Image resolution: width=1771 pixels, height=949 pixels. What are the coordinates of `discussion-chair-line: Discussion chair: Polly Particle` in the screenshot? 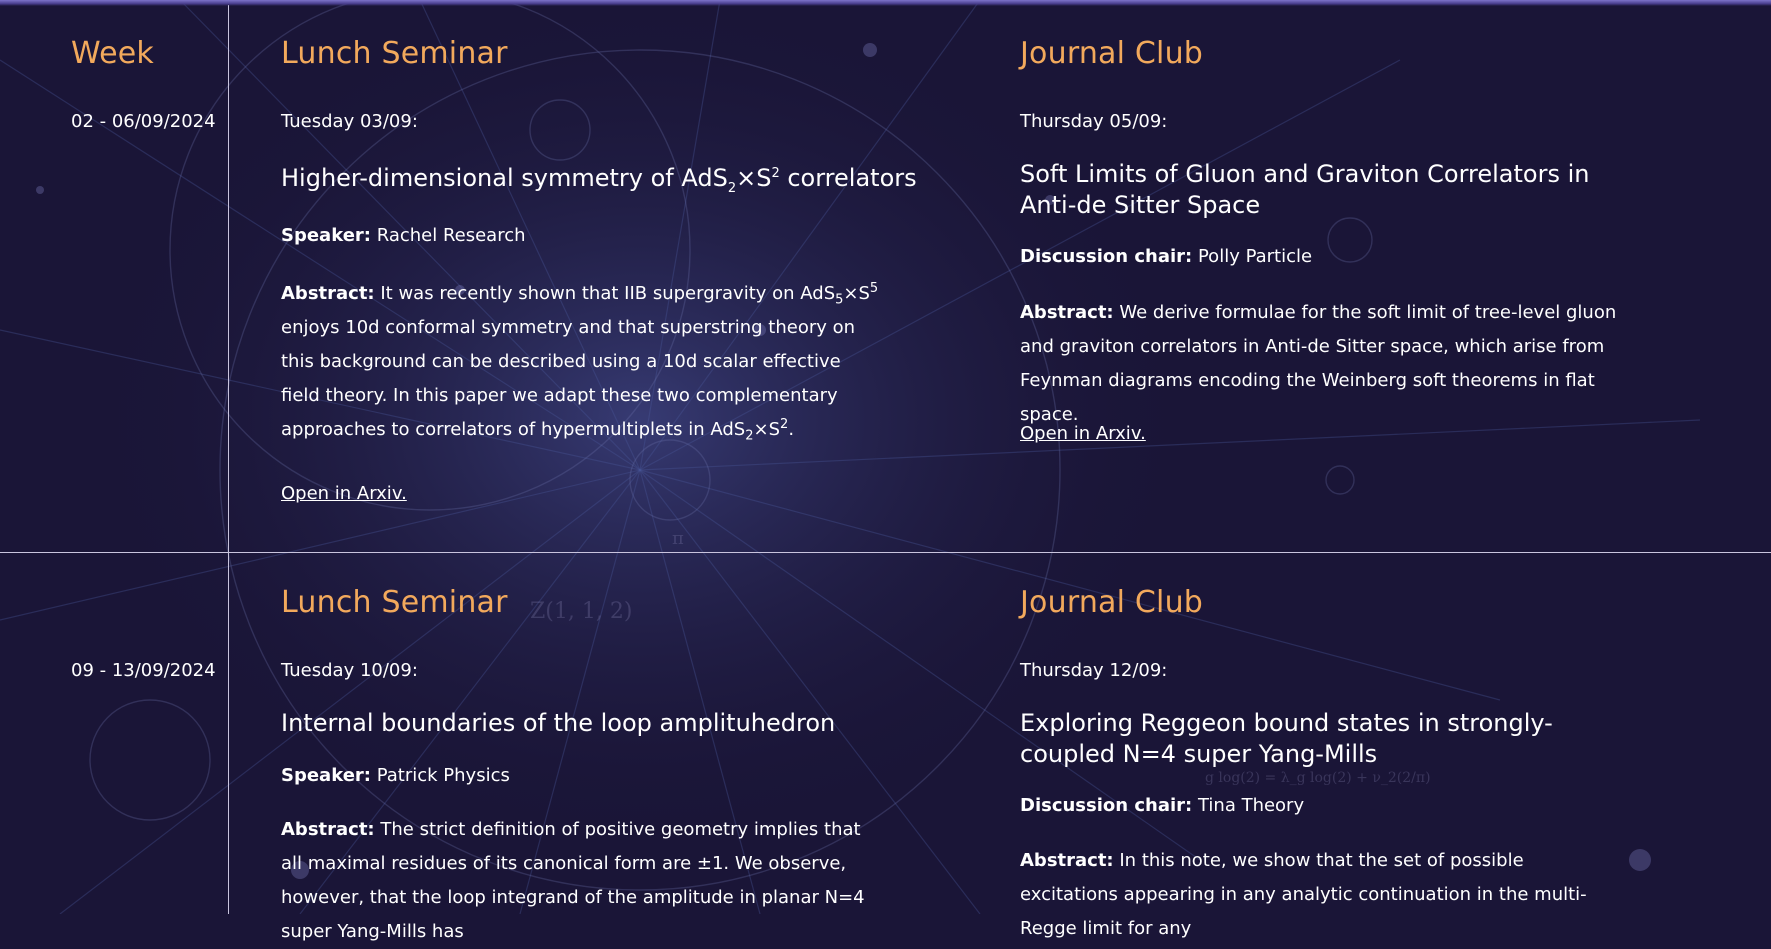 It's located at (1166, 256).